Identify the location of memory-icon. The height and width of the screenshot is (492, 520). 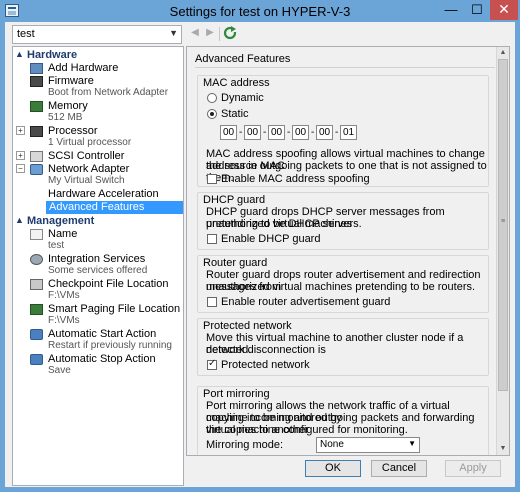
(36, 106).